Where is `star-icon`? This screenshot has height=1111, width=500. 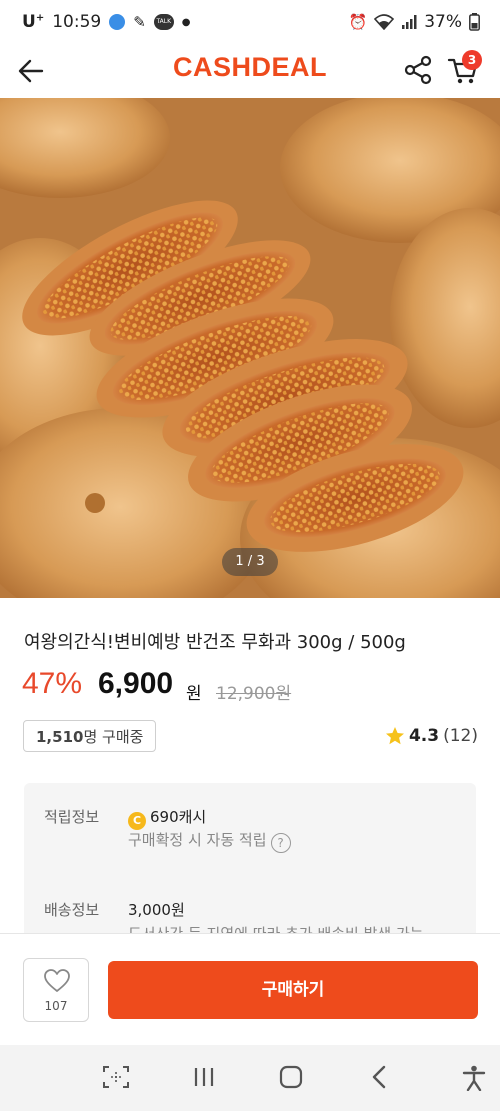 star-icon is located at coordinates (394, 736).